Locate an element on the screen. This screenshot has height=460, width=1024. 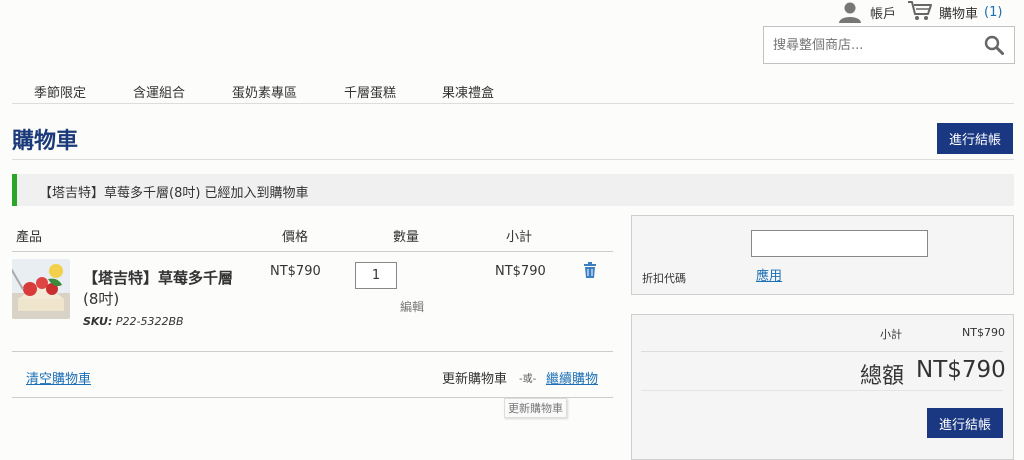
item-subtotal: NT$790 is located at coordinates (520, 271).